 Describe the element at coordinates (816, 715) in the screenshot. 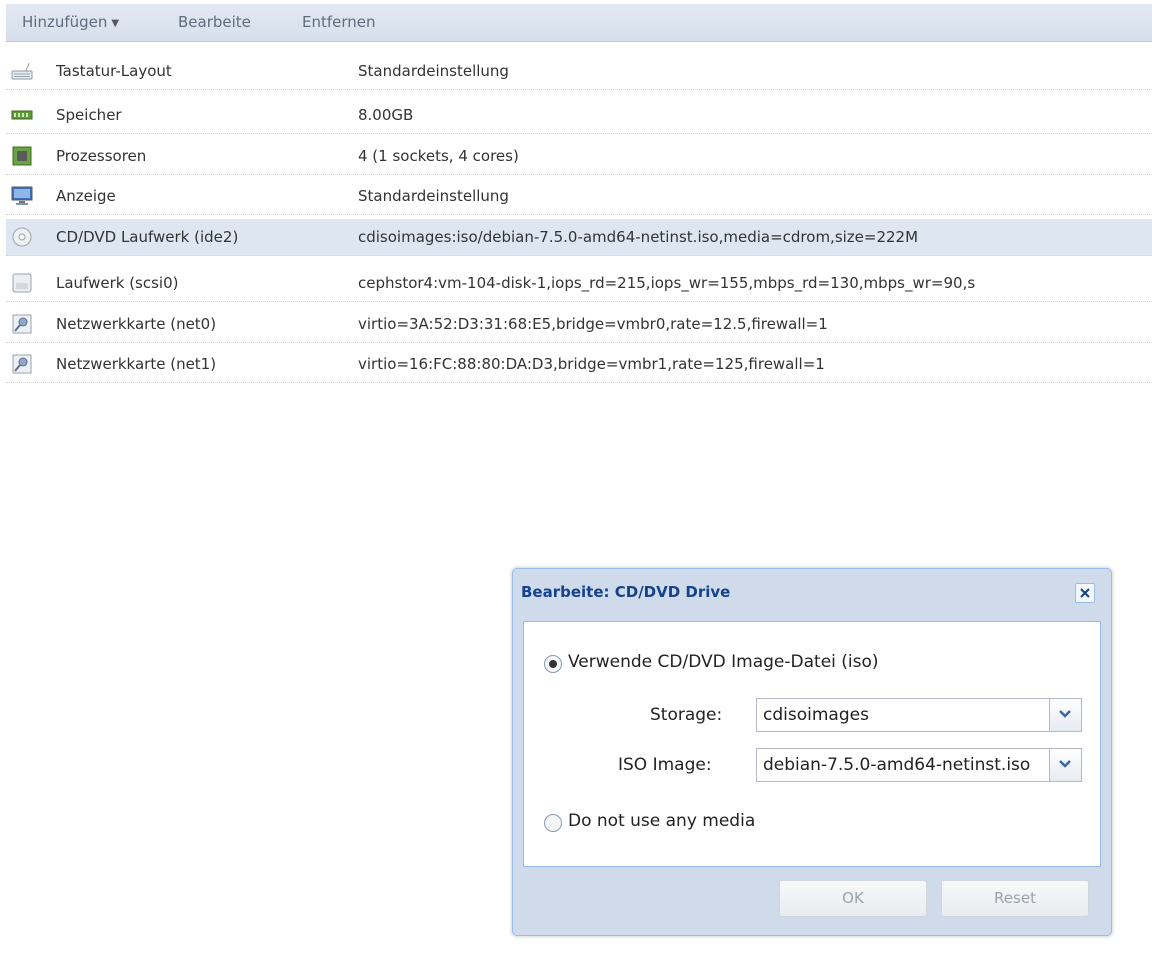

I see `storage-value: cdisoimages` at that location.